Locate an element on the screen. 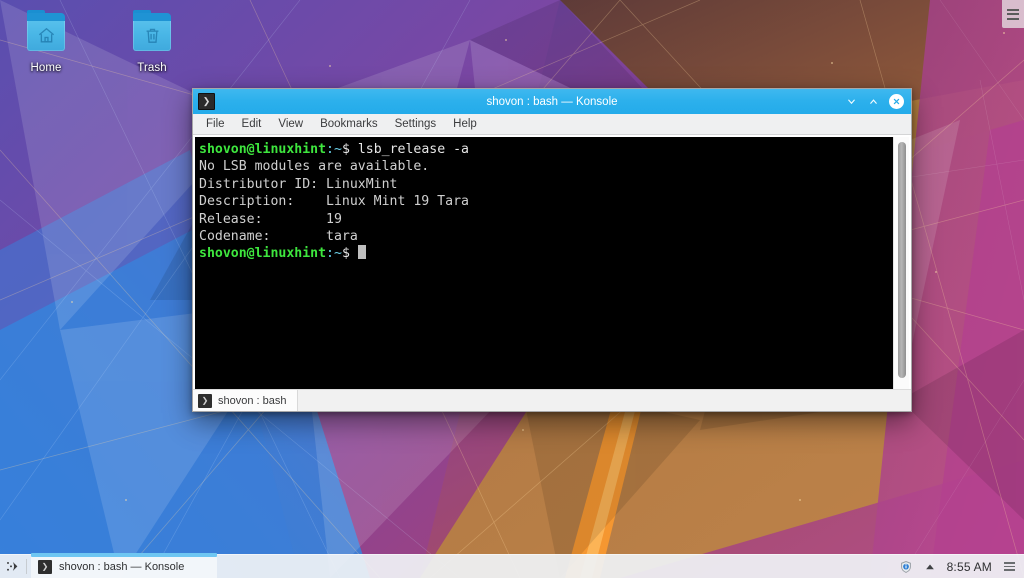  terminal-output-line: Description: Linux Mint 19 Tara is located at coordinates (334, 202).